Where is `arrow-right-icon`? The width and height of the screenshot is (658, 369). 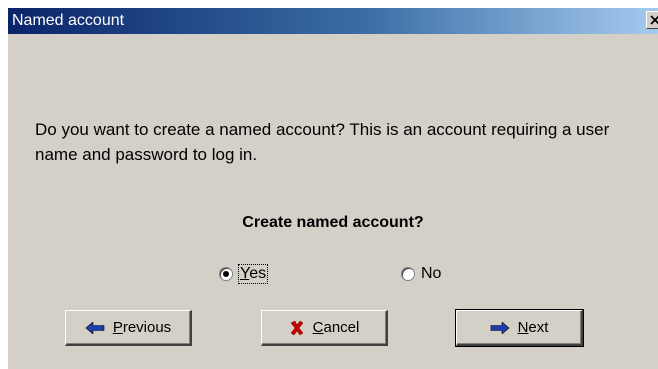 arrow-right-icon is located at coordinates (500, 327).